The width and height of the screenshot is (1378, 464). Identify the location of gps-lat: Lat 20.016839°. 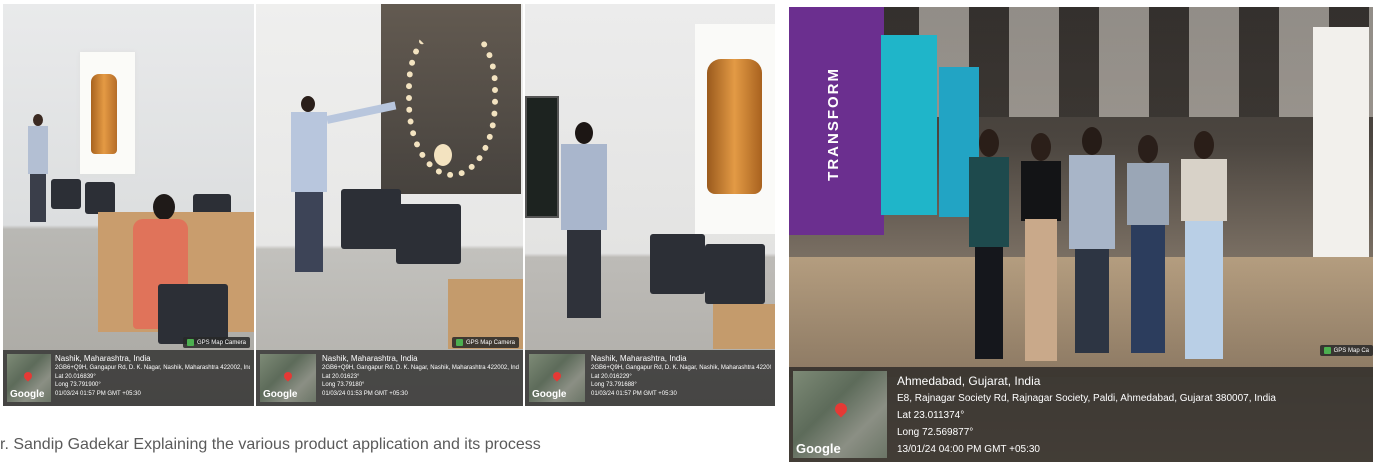
(75, 376).